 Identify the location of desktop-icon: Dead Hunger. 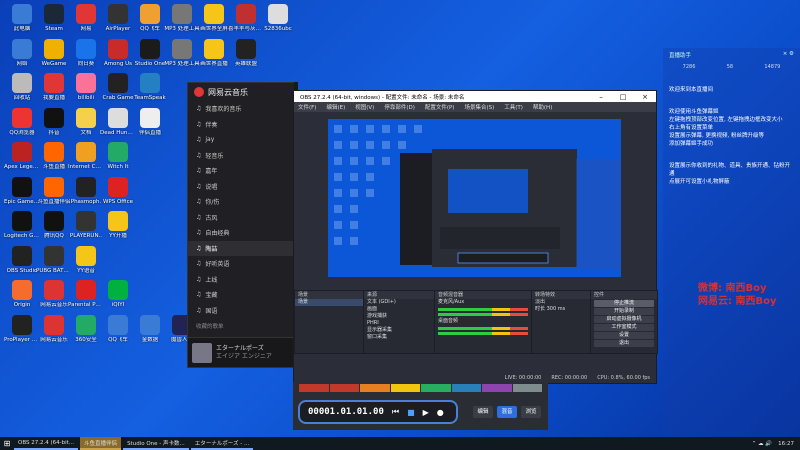
(118, 122).